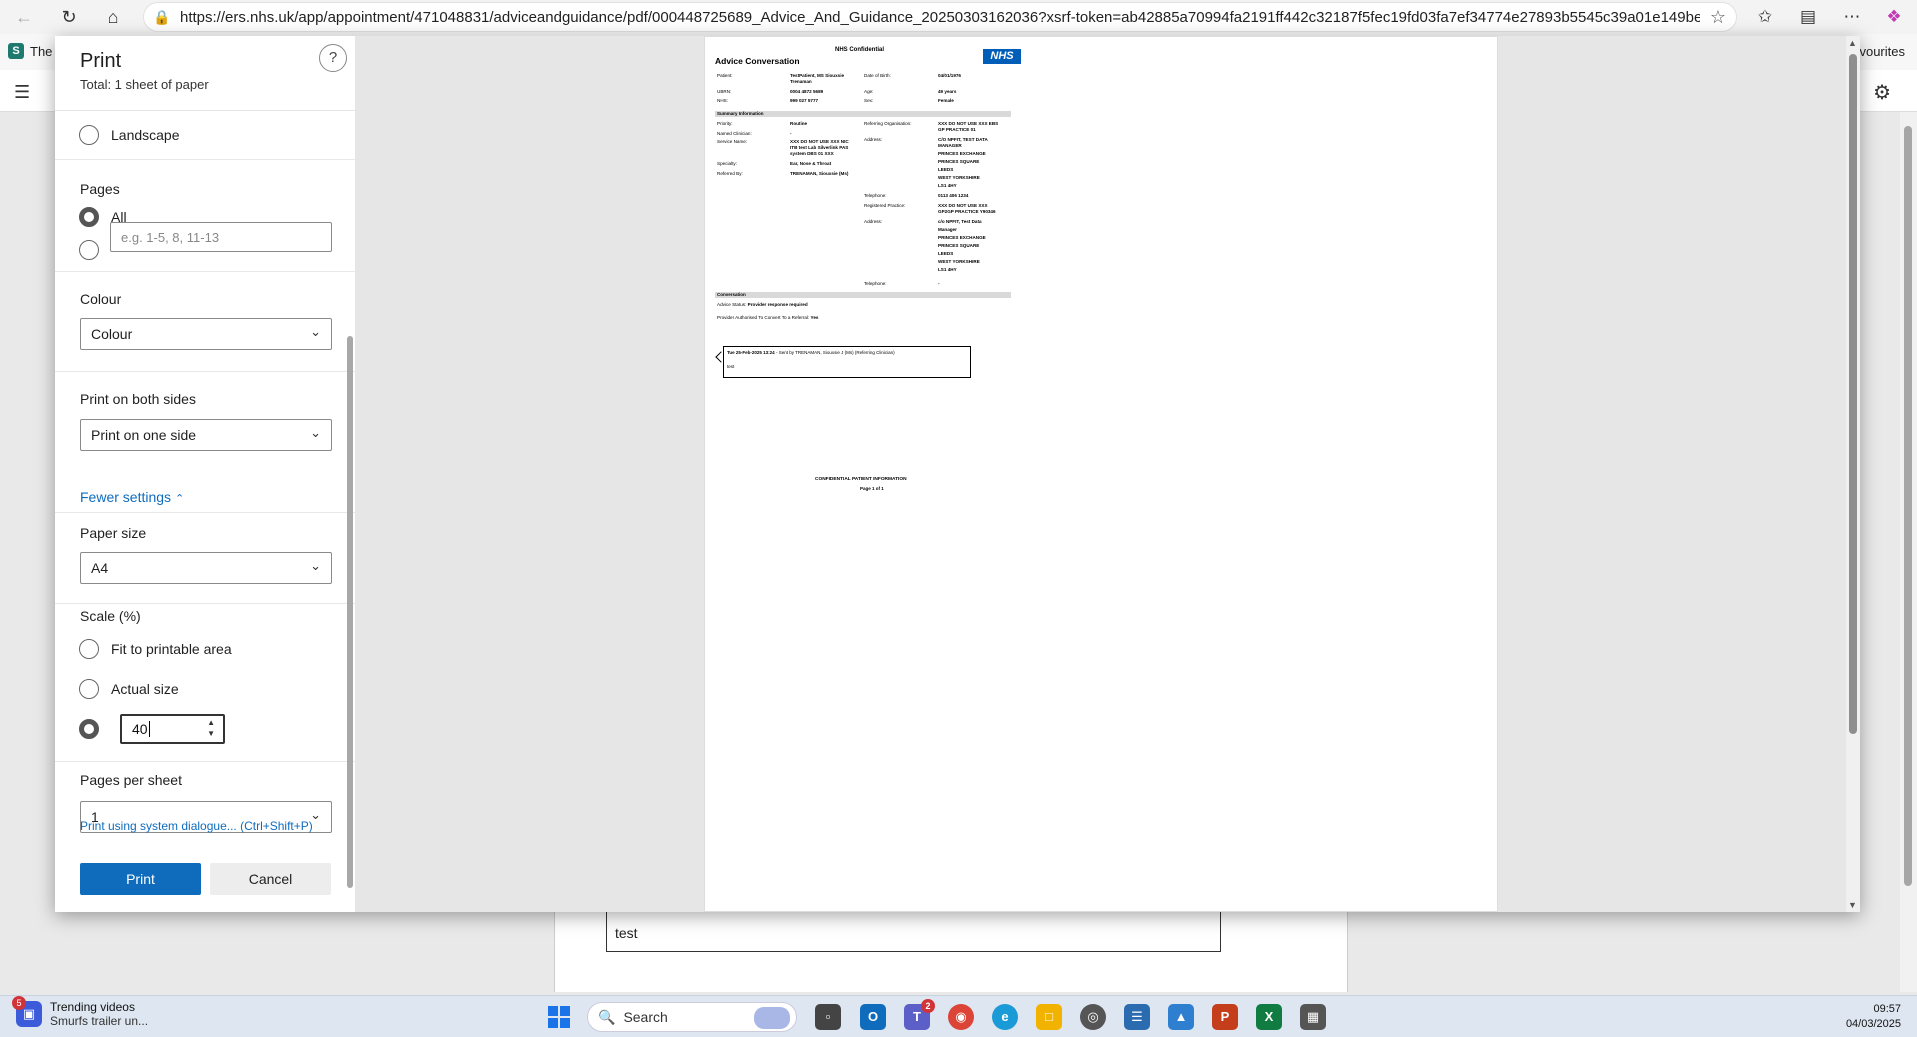 The image size is (1917, 1037). What do you see at coordinates (27, 1011) in the screenshot?
I see `widgets-icon: ▣ 5` at bounding box center [27, 1011].